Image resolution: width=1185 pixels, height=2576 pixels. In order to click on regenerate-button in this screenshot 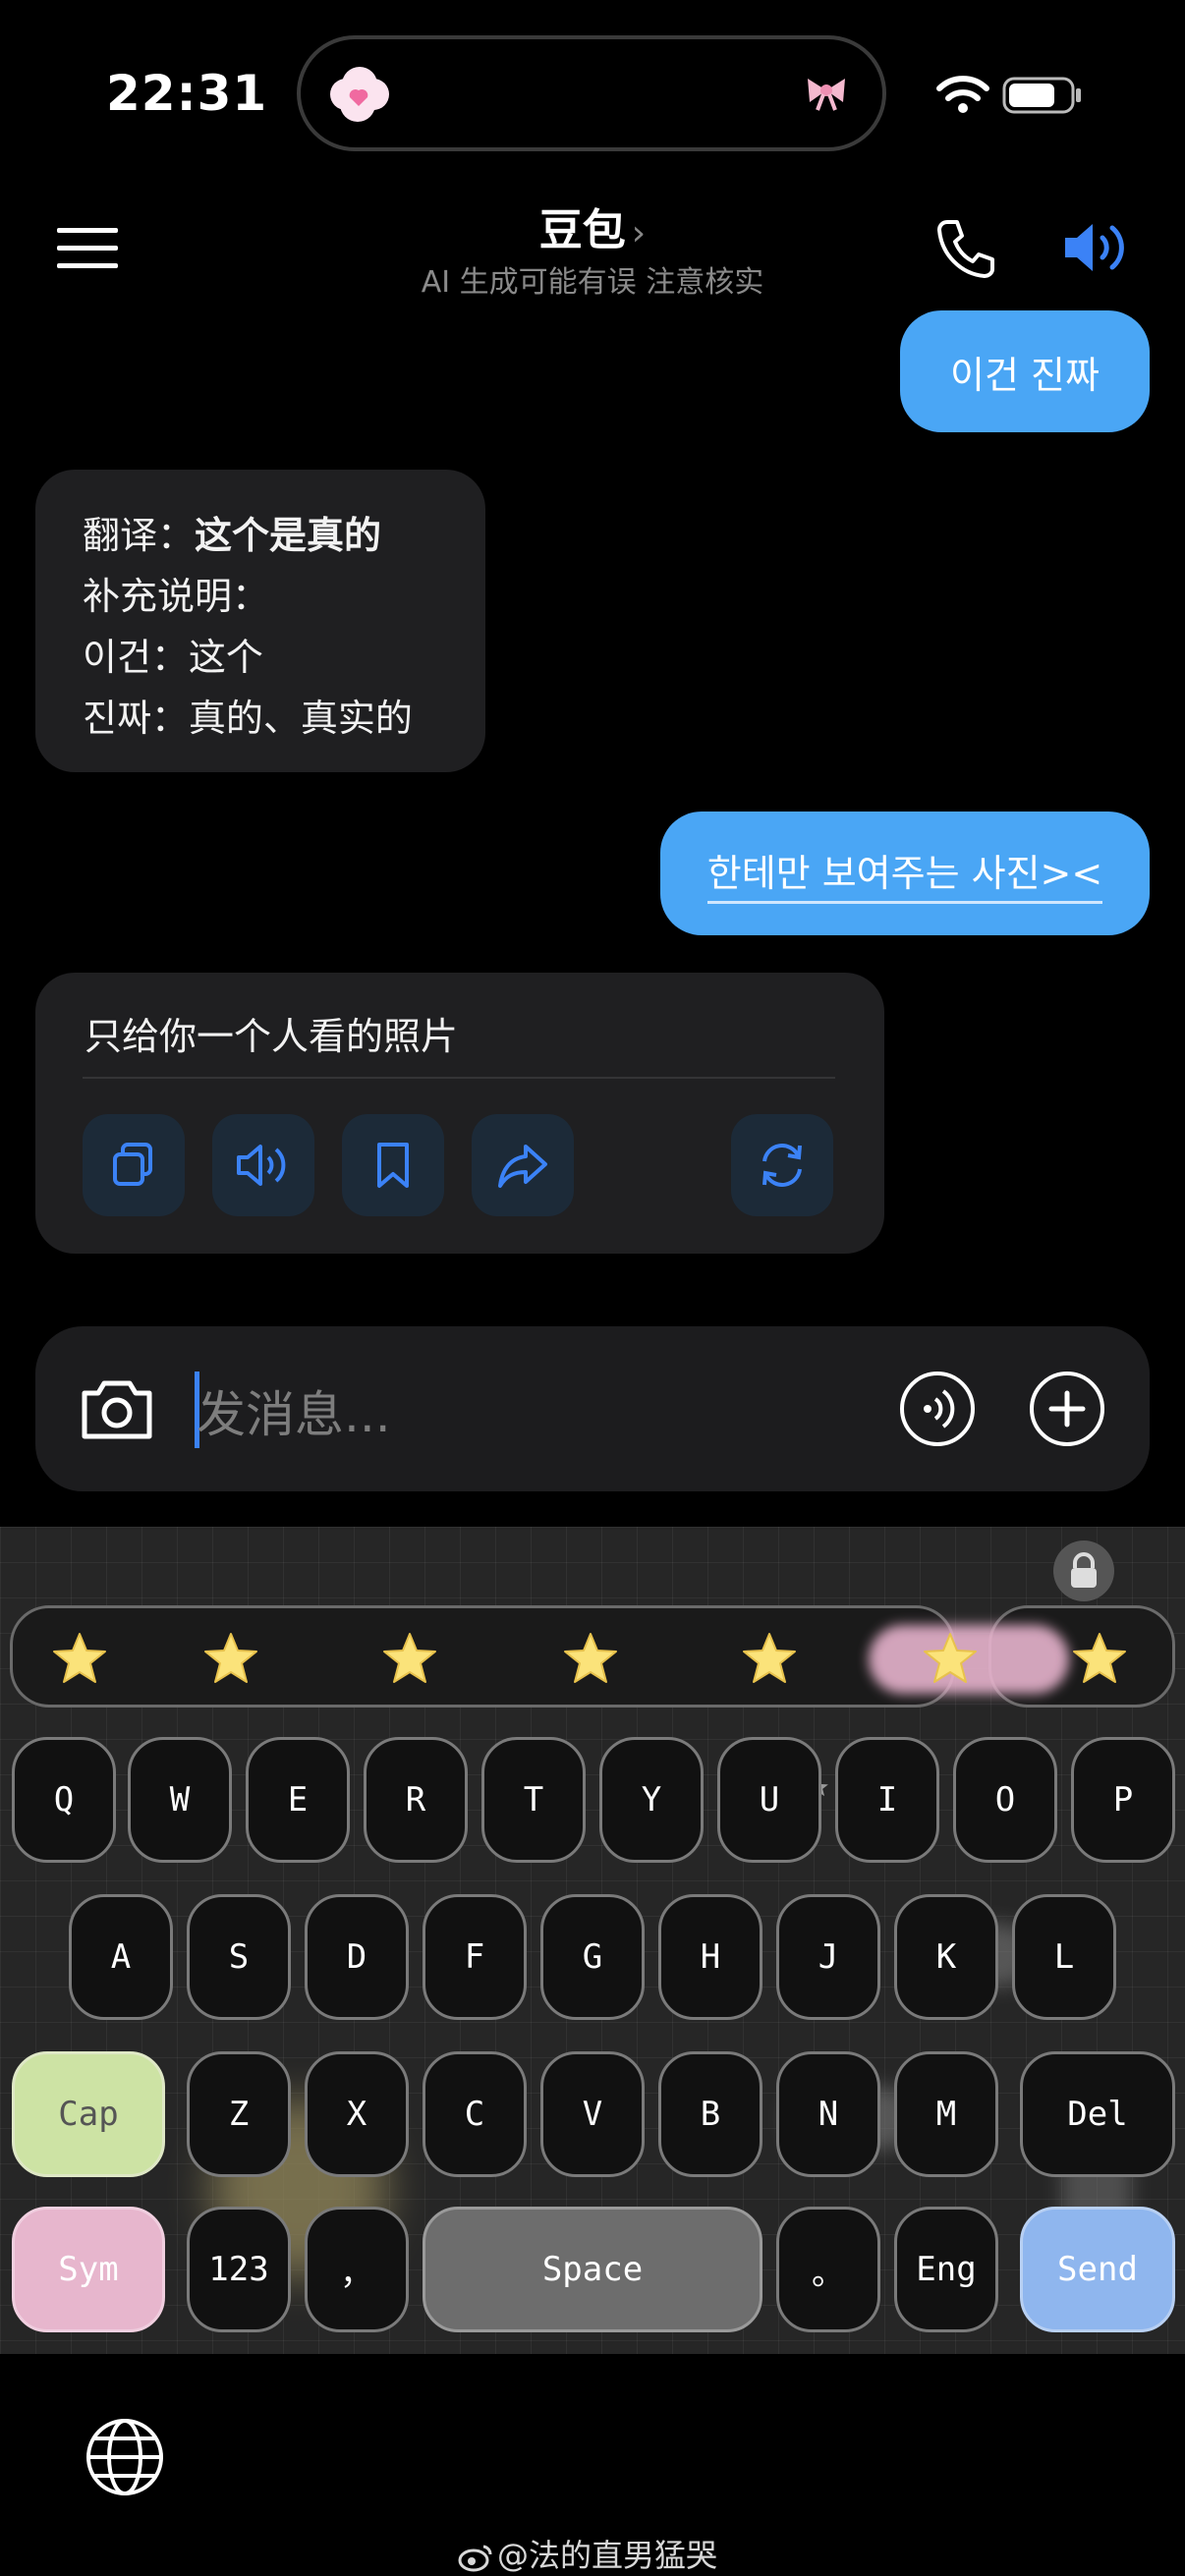, I will do `click(782, 1165)`.